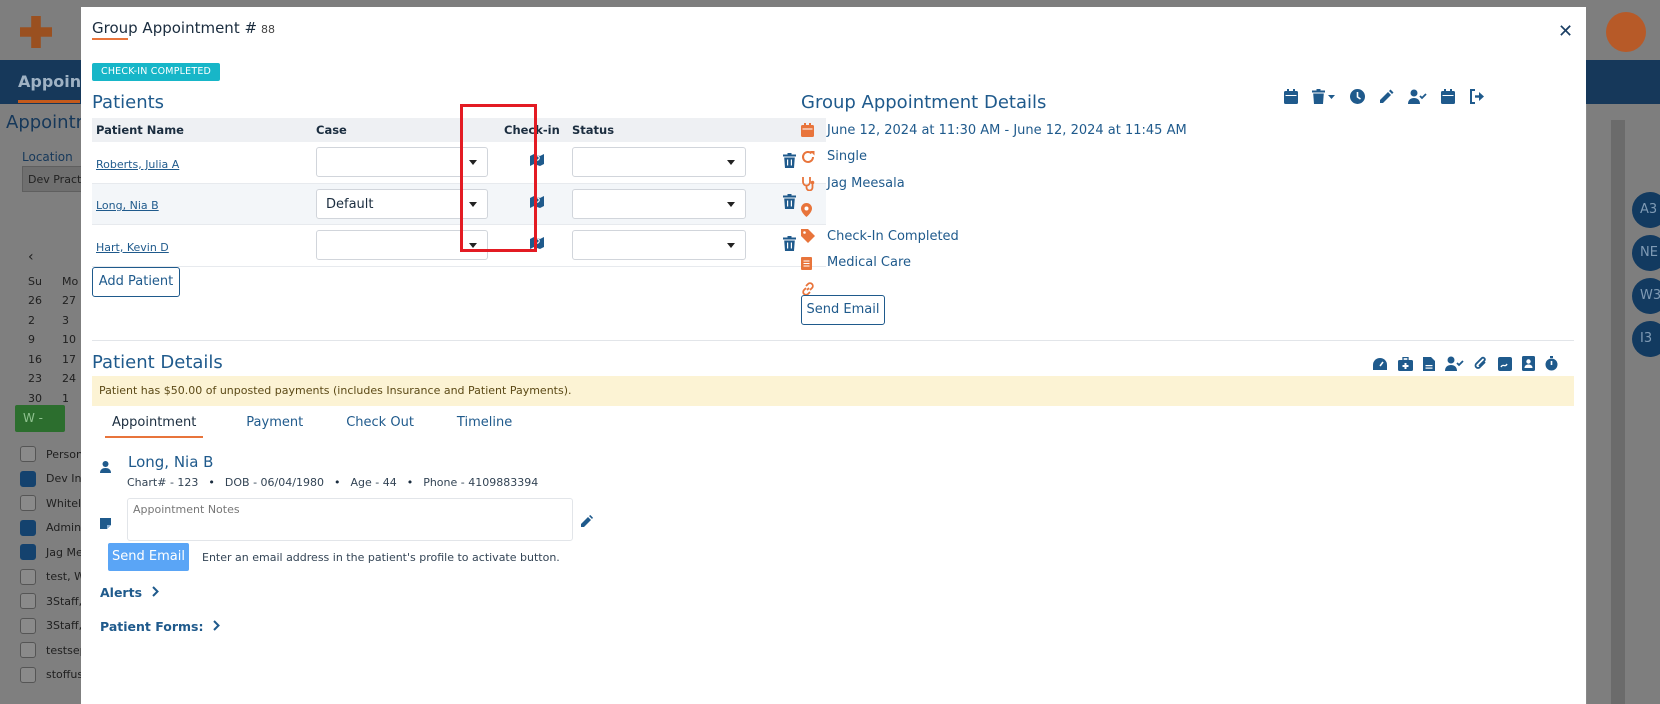 Image resolution: width=1660 pixels, height=704 pixels. Describe the element at coordinates (350, 519) in the screenshot. I see `appointment-notes-input: Appointment Notes` at that location.